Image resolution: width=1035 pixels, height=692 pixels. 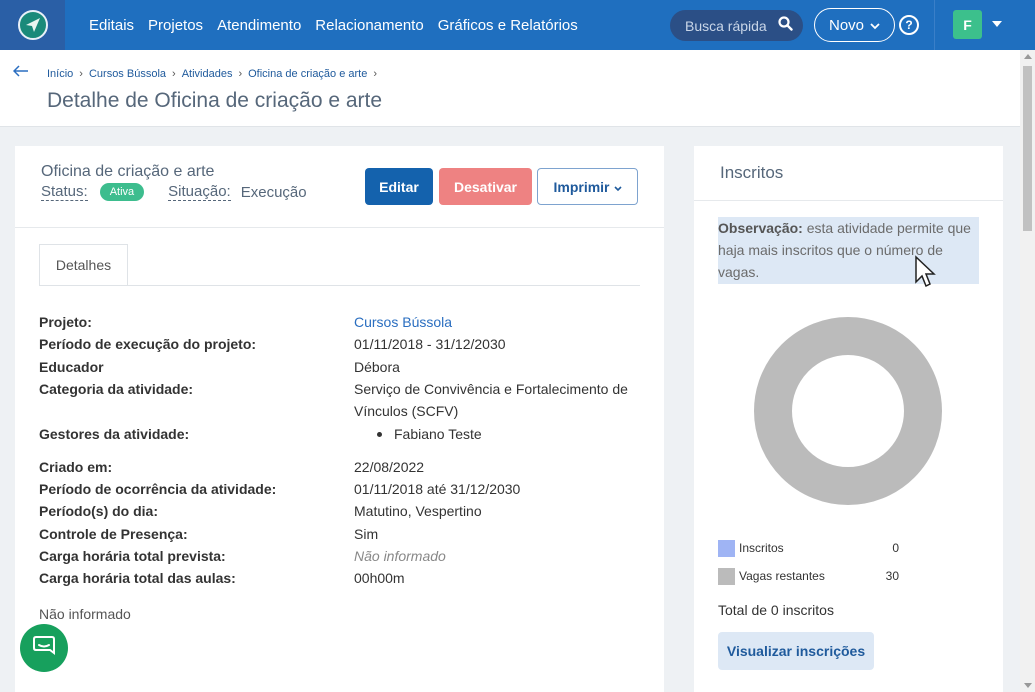 What do you see at coordinates (307, 74) in the screenshot?
I see `breadcrumb-oficina: Oficina de criação e arte` at bounding box center [307, 74].